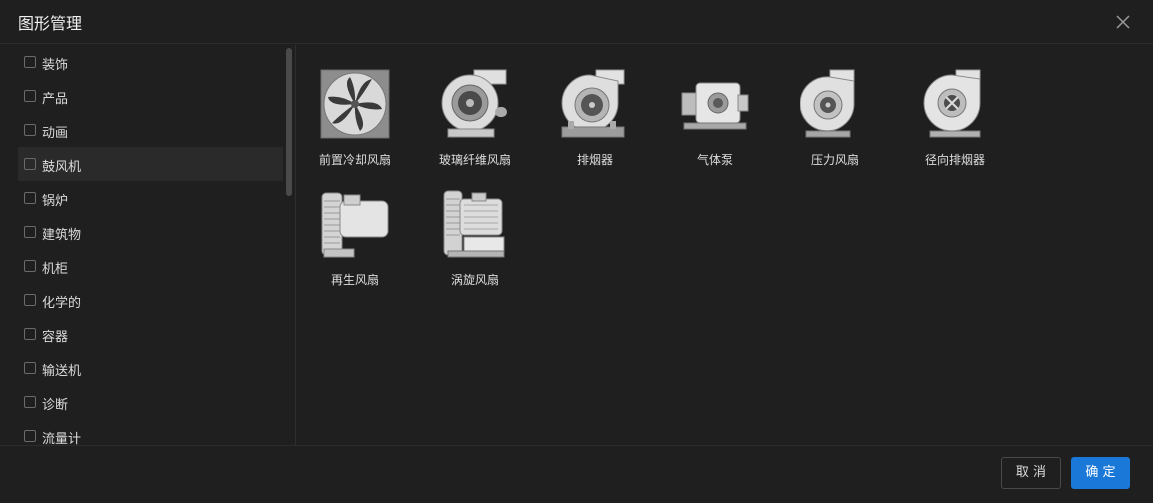 Image resolution: width=1153 pixels, height=503 pixels. Describe the element at coordinates (355, 104) in the screenshot. I see `cooling-fan-icon` at that location.